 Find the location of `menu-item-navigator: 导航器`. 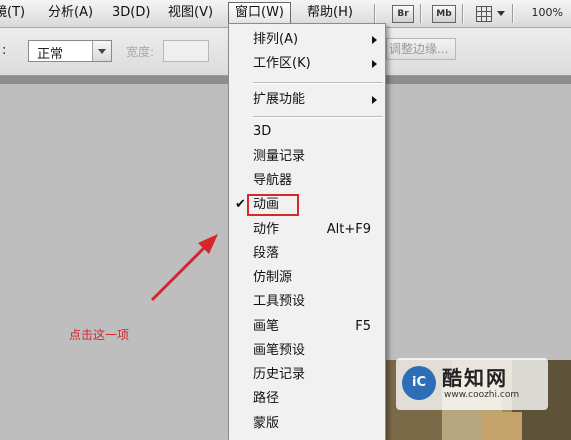

menu-item-navigator: 导航器 is located at coordinates (272, 181).